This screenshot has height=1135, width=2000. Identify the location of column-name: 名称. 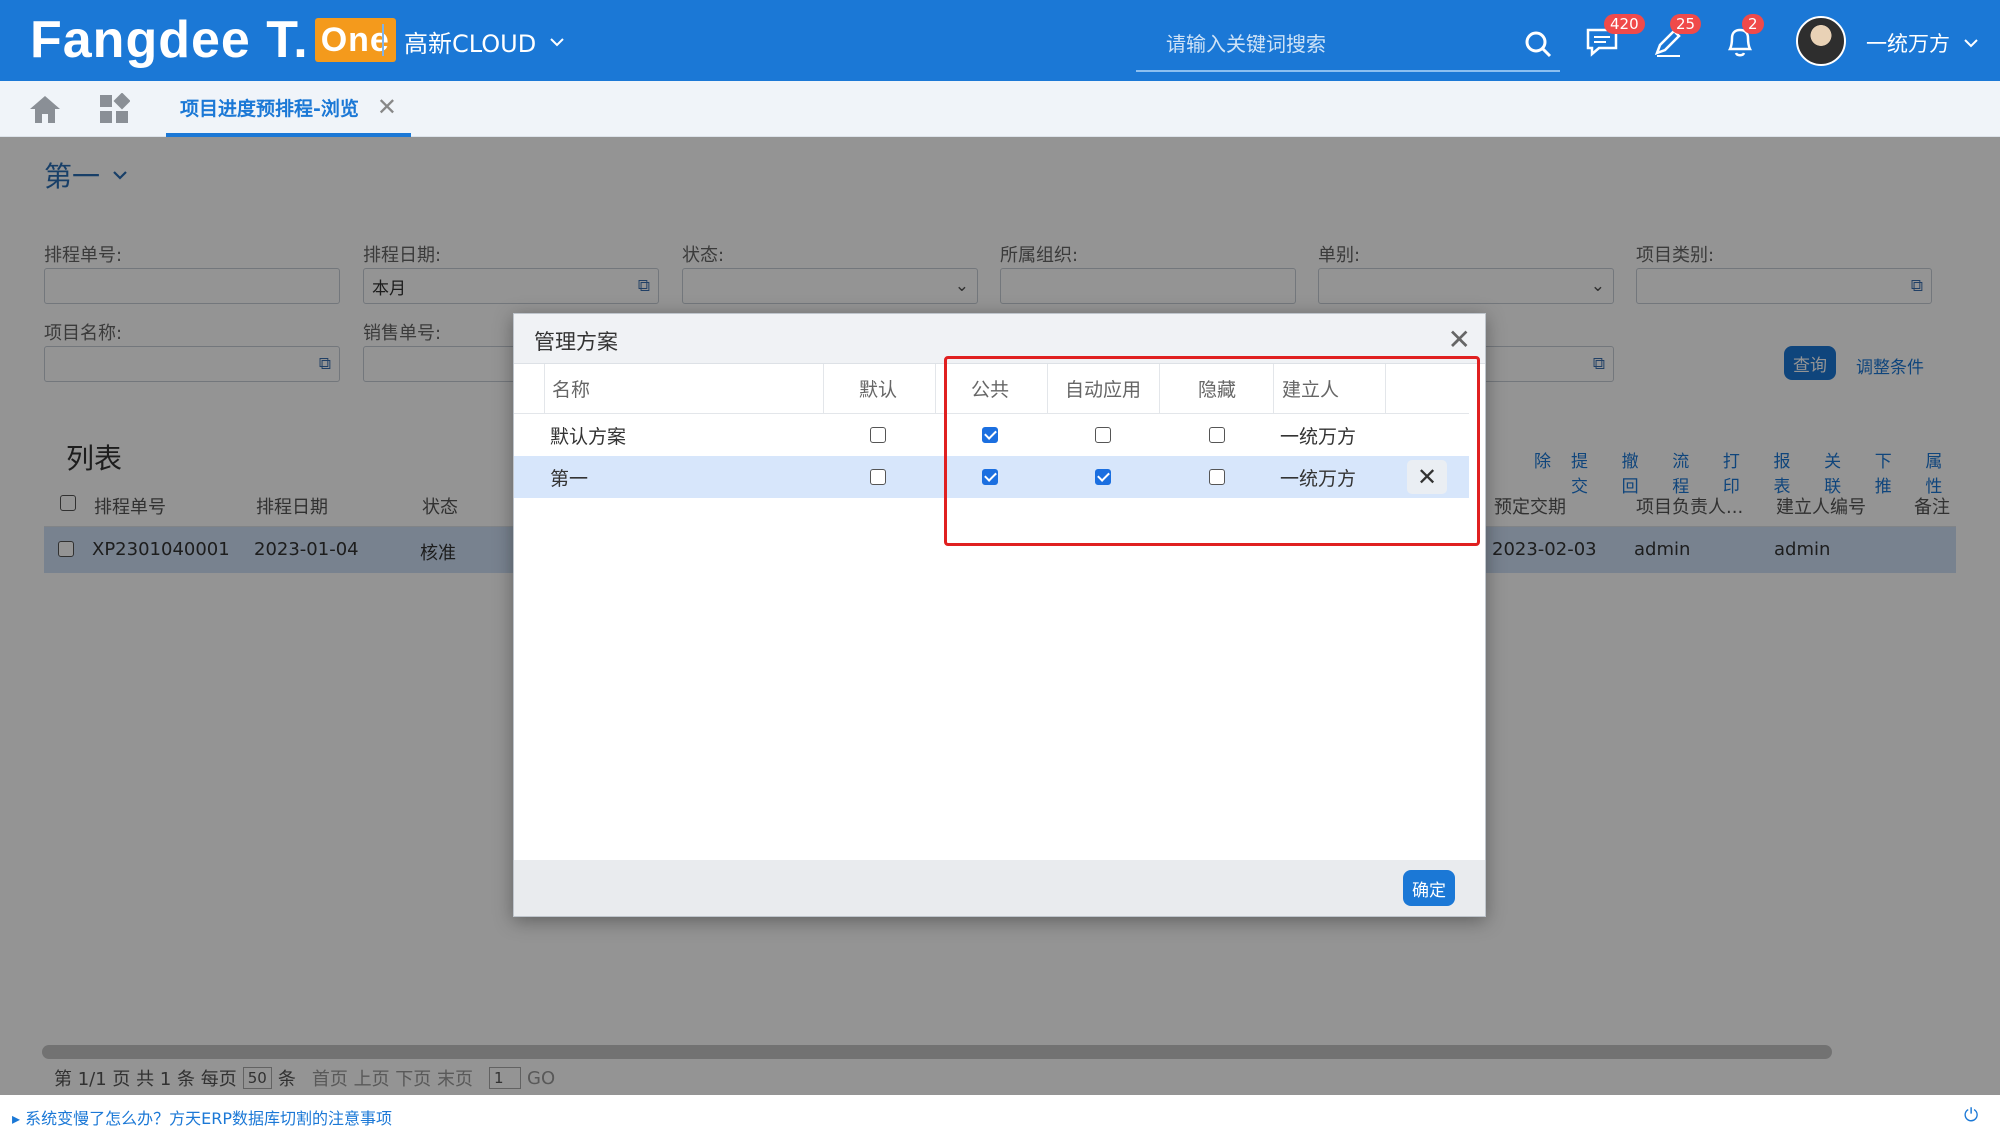
(571, 390).